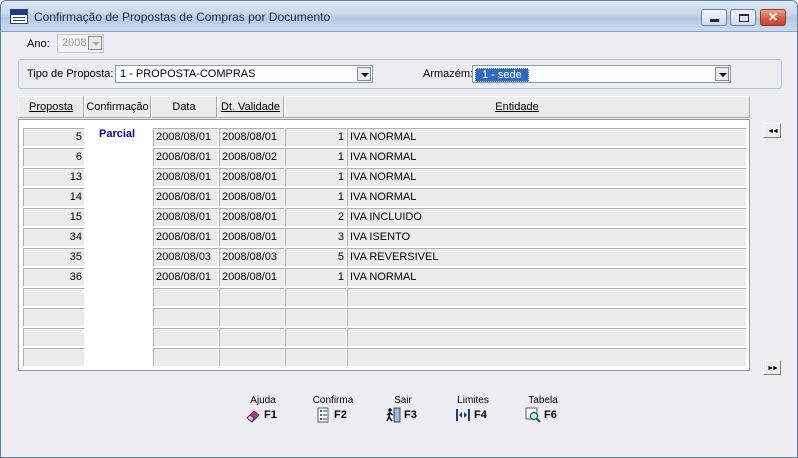 This screenshot has height=458, width=798. I want to click on table-button: Tabela F6, so click(543, 412).